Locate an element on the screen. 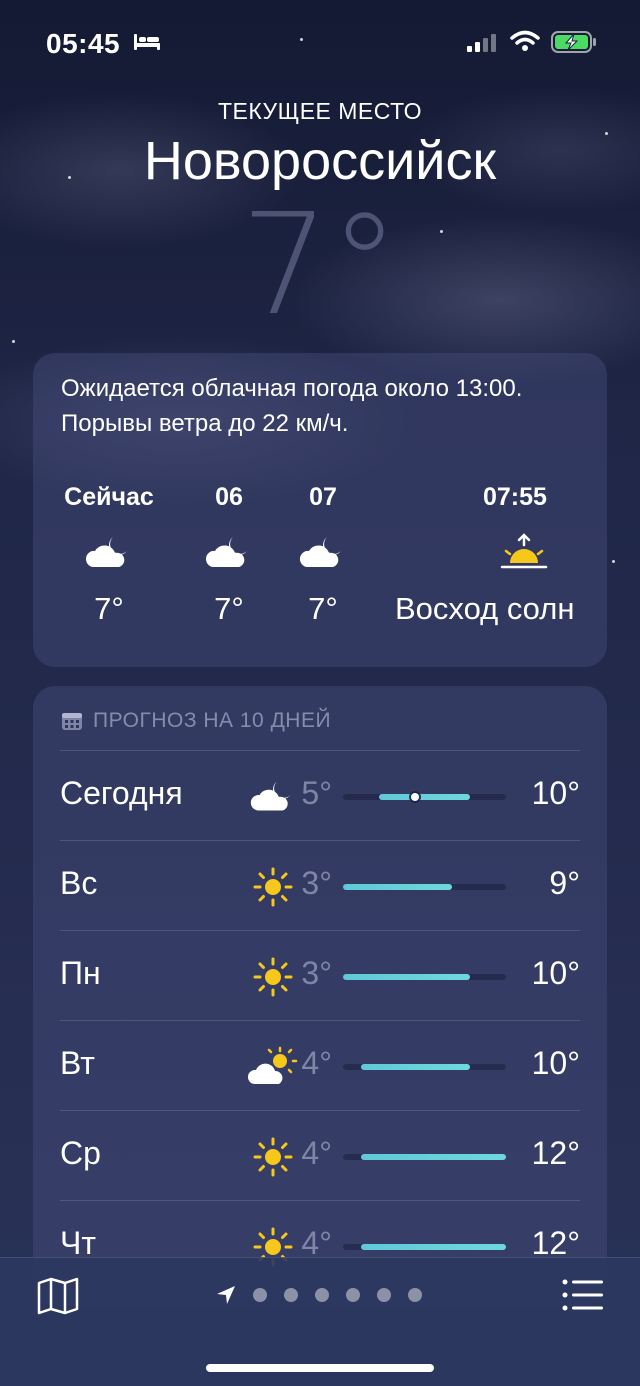 The image size is (640, 1386). bottom-toolbar is located at coordinates (320, 1321).